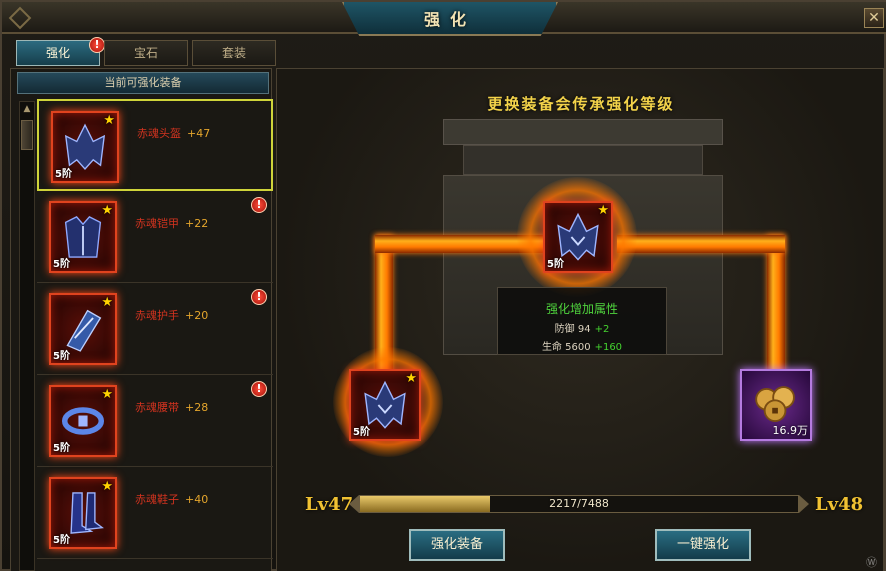  Describe the element at coordinates (174, 133) in the screenshot. I see `equipment-name: 赤魂头盔 +47` at that location.